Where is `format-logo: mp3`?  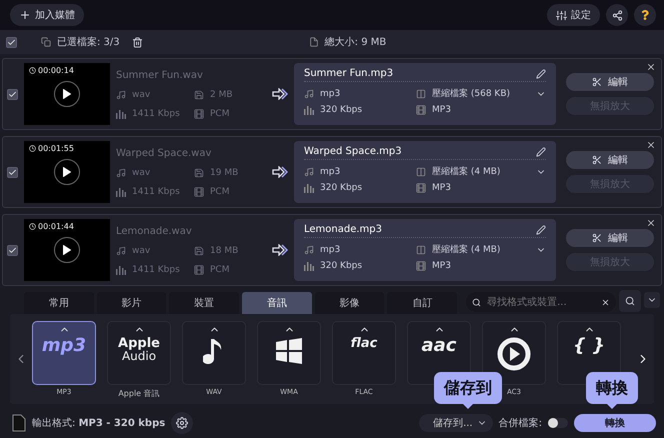 format-logo: mp3 is located at coordinates (64, 345).